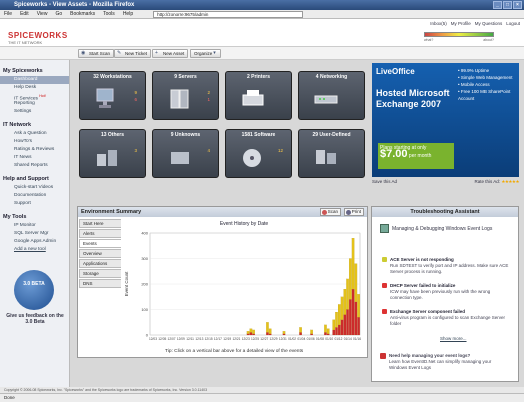 The width and height of the screenshot is (524, 402). I want to click on close-button: ×, so click(517, 5).